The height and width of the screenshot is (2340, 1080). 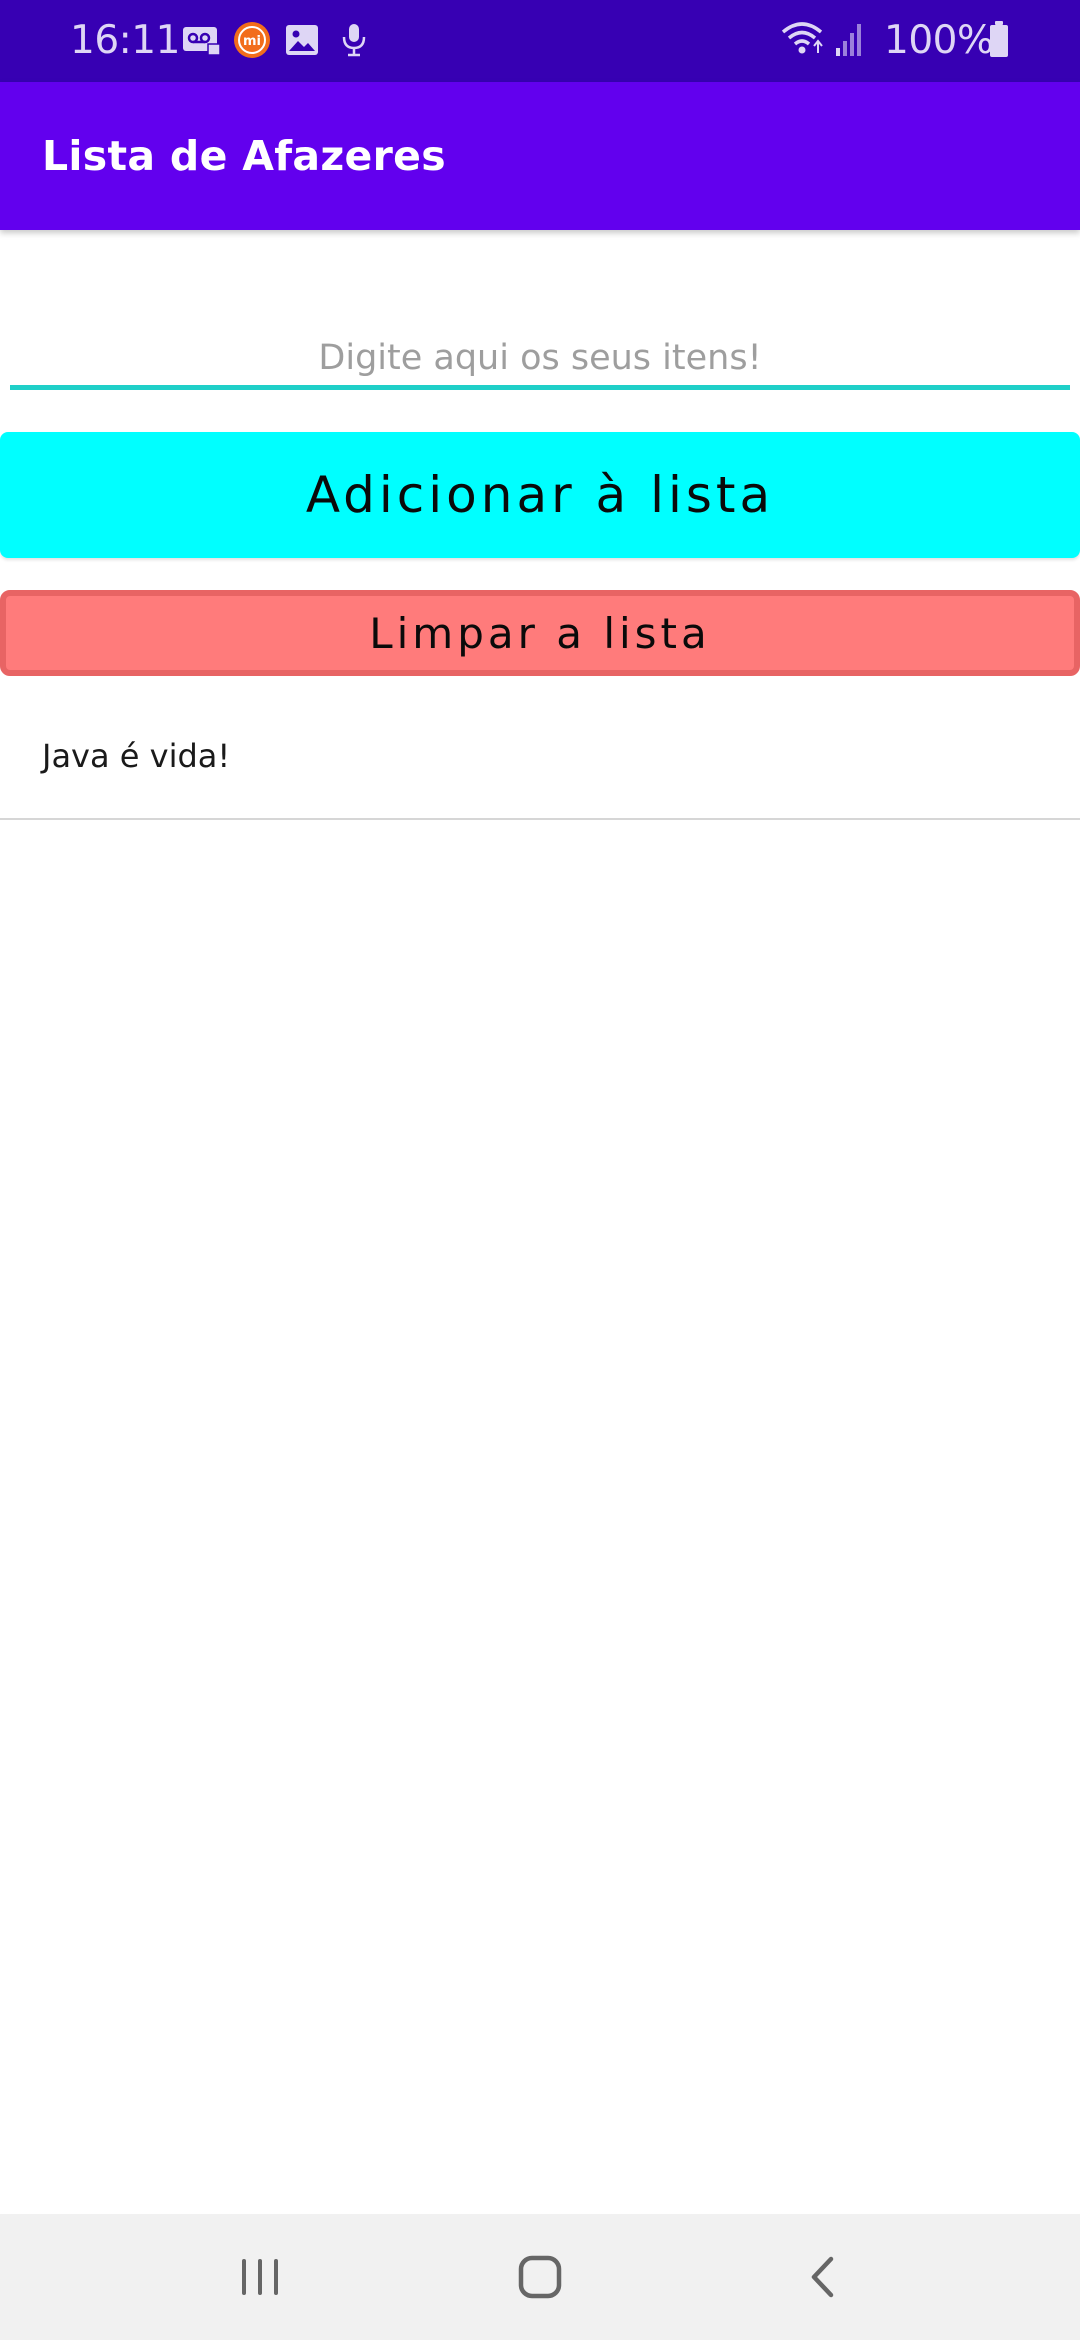 What do you see at coordinates (540, 495) in the screenshot?
I see `add-to-list-button: Adicionar à lista` at bounding box center [540, 495].